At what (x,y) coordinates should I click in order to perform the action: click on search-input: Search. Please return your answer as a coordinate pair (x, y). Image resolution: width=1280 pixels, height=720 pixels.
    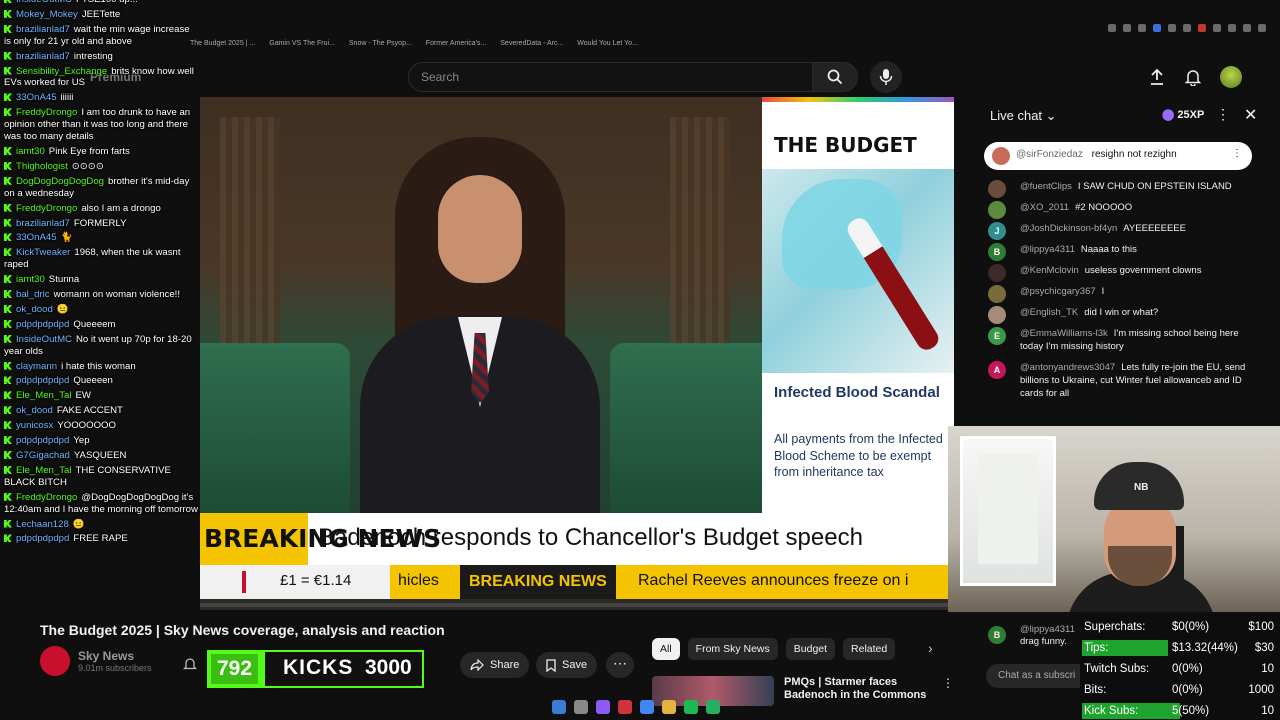
    Looking at the image, I should click on (610, 77).